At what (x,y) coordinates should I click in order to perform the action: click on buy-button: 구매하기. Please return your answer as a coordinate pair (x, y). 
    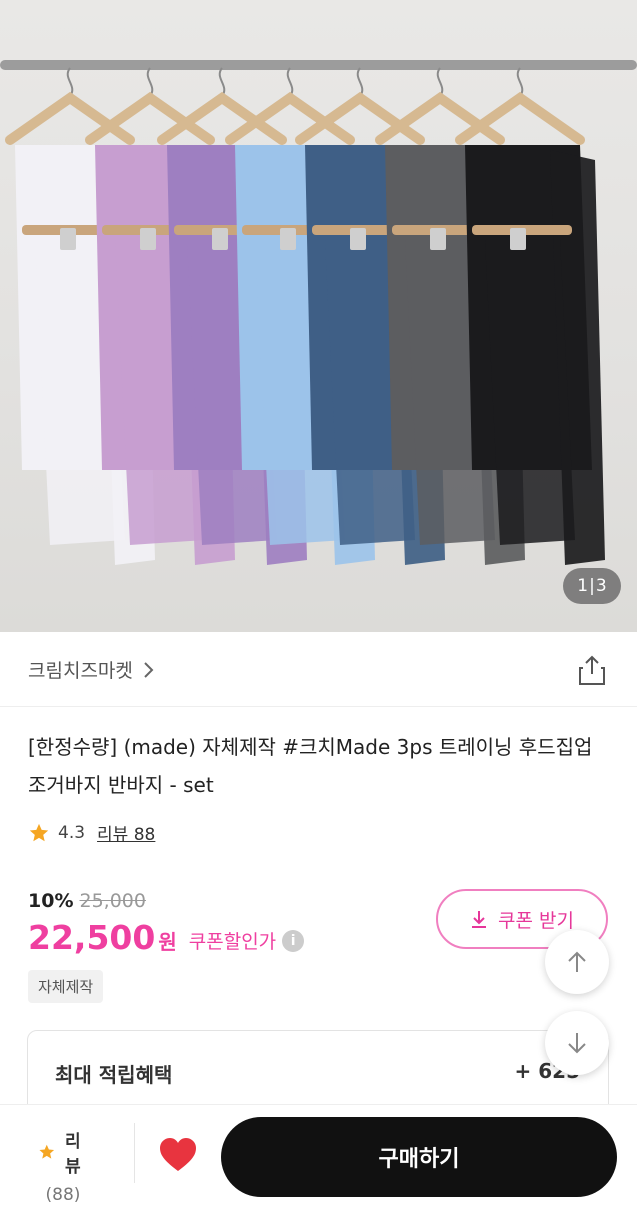
    Looking at the image, I should click on (419, 1157).